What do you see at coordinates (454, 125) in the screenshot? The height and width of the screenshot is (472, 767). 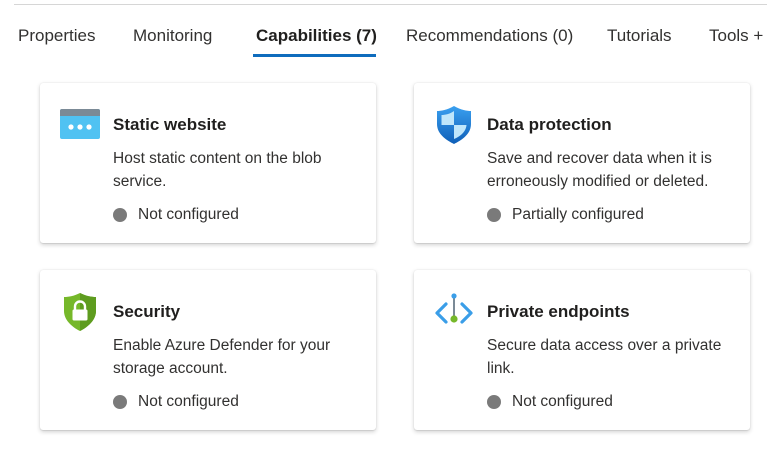 I see `shield-icon` at bounding box center [454, 125].